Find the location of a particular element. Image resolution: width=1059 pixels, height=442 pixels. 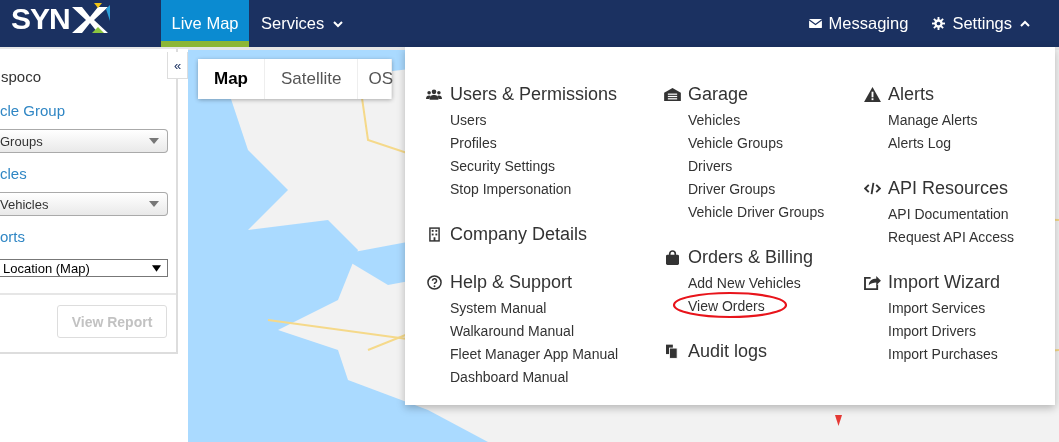

menu-link: Dashboard Manual is located at coordinates (509, 376).